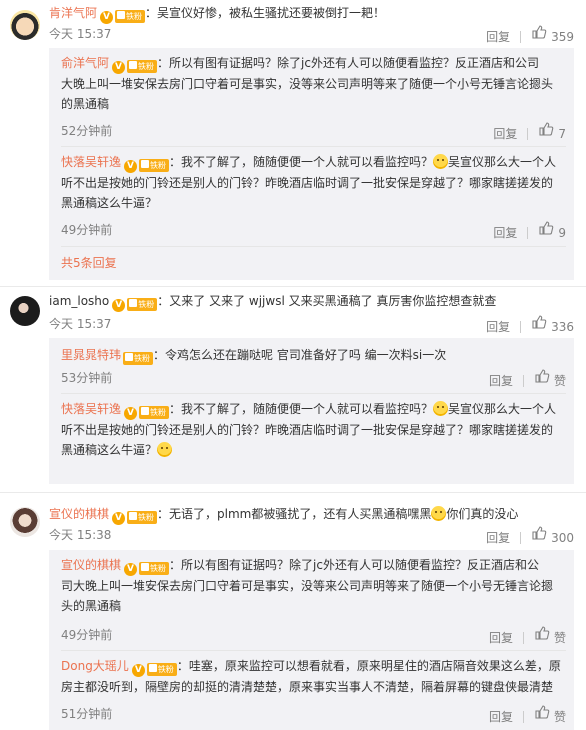 This screenshot has width=586, height=730. I want to click on reply-time: 52分钟前, so click(87, 131).